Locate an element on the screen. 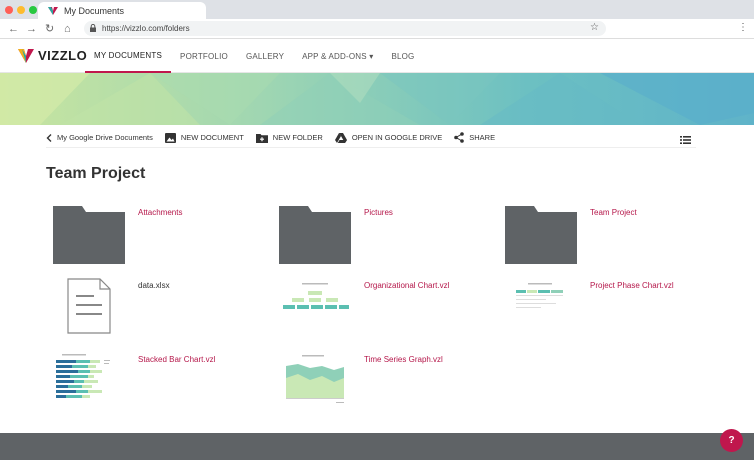 The height and width of the screenshot is (460, 754). banner-polygon-art is located at coordinates (377, 99).